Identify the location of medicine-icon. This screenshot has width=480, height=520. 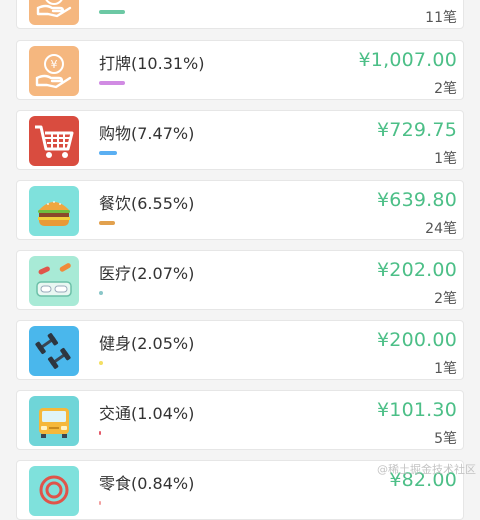
(54, 281).